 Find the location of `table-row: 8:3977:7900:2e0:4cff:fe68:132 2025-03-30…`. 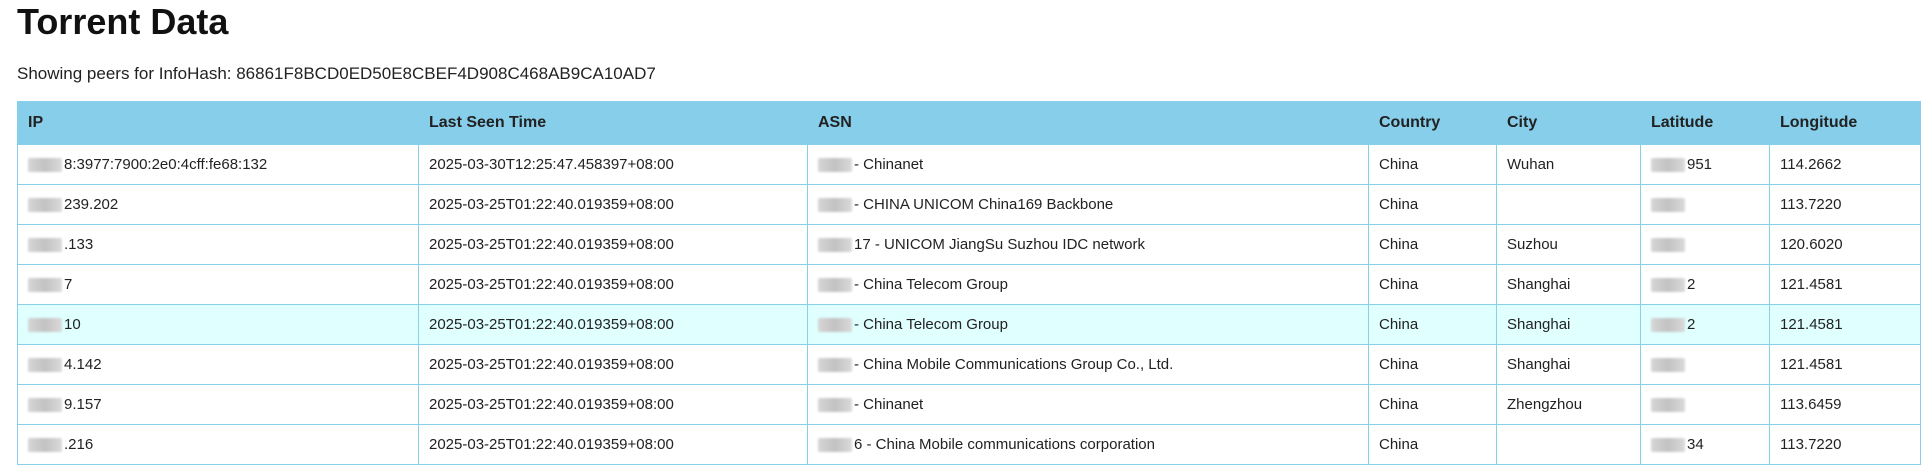

table-row: 8:3977:7900:2e0:4cff:fe68:132 2025-03-30… is located at coordinates (969, 164).